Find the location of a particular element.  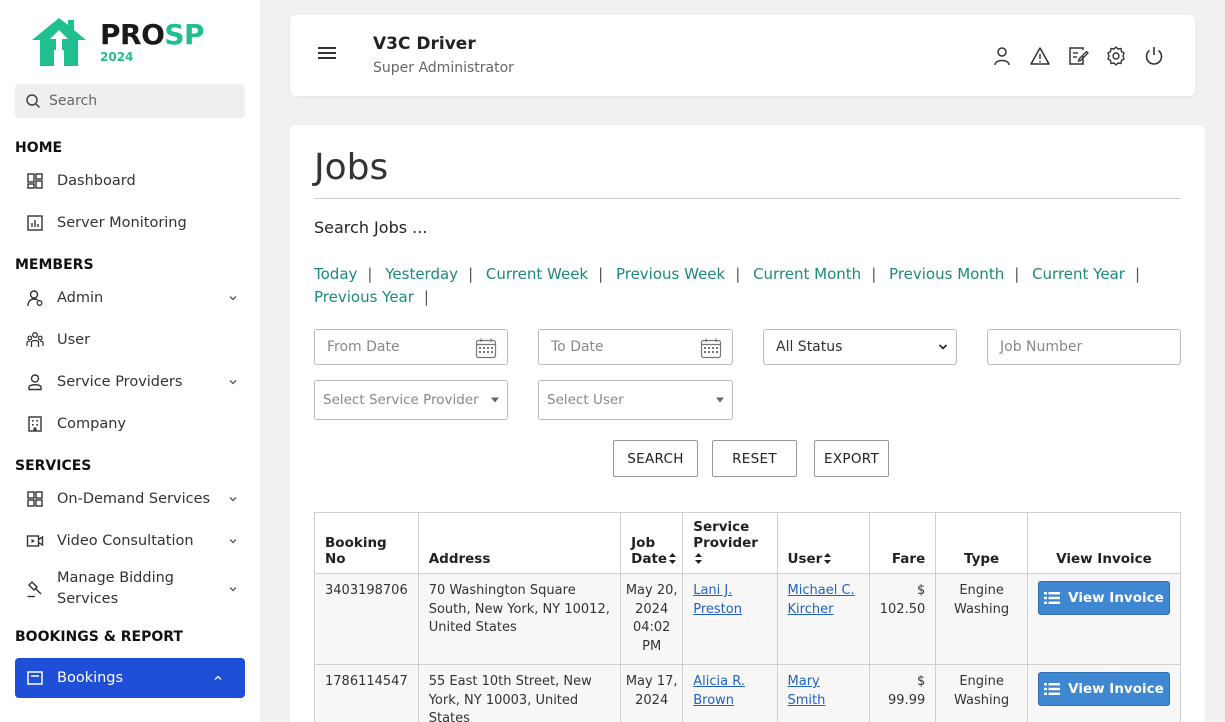

job-number-input: Job Number is located at coordinates (1084, 347).